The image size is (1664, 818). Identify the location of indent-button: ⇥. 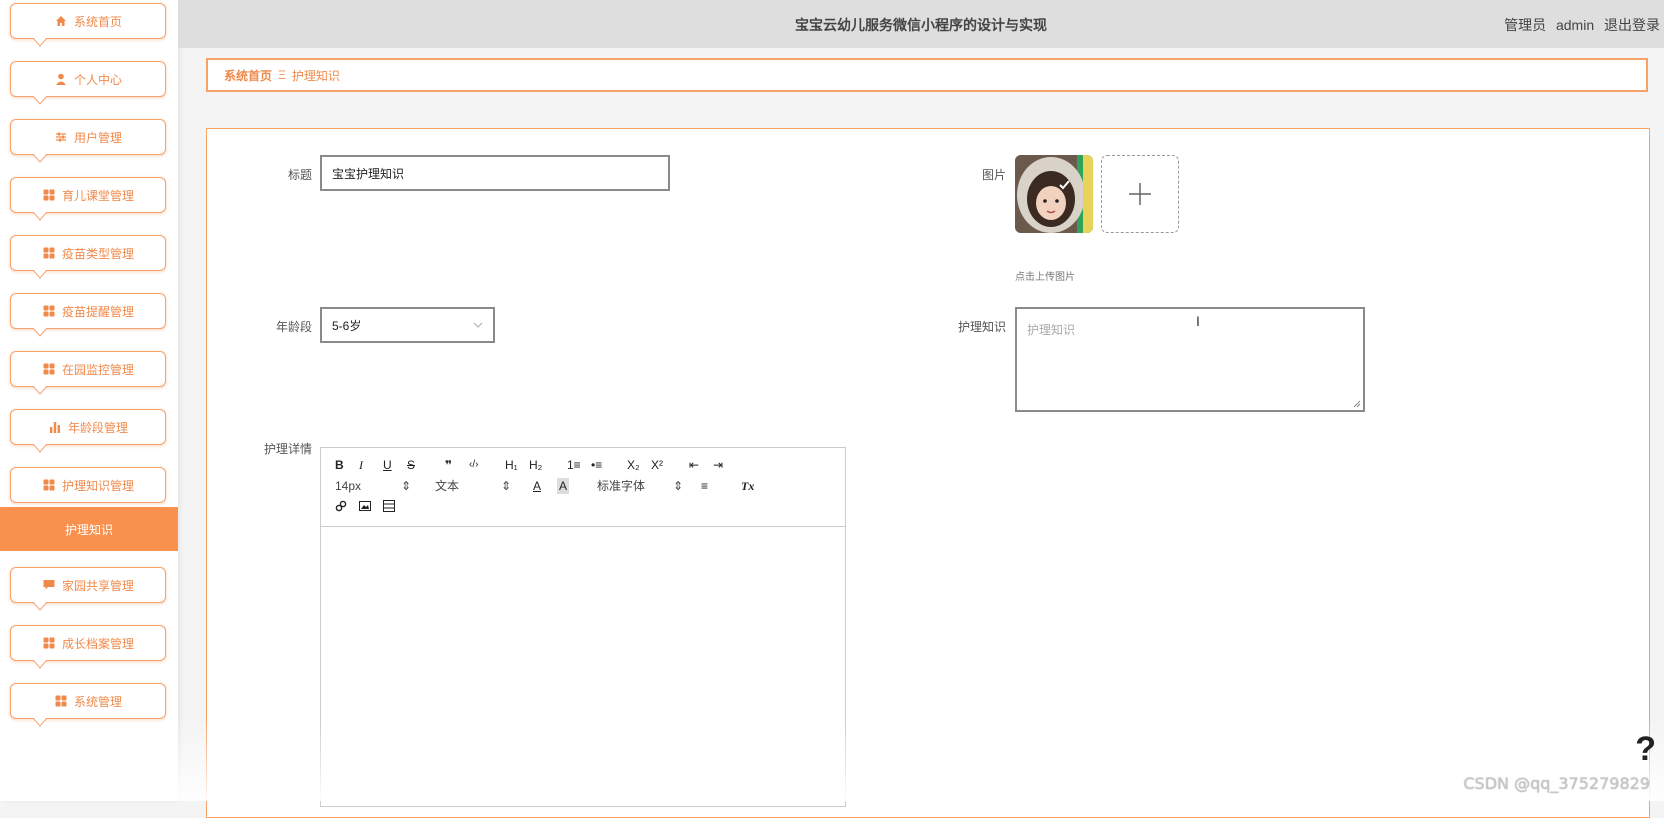
(718, 465).